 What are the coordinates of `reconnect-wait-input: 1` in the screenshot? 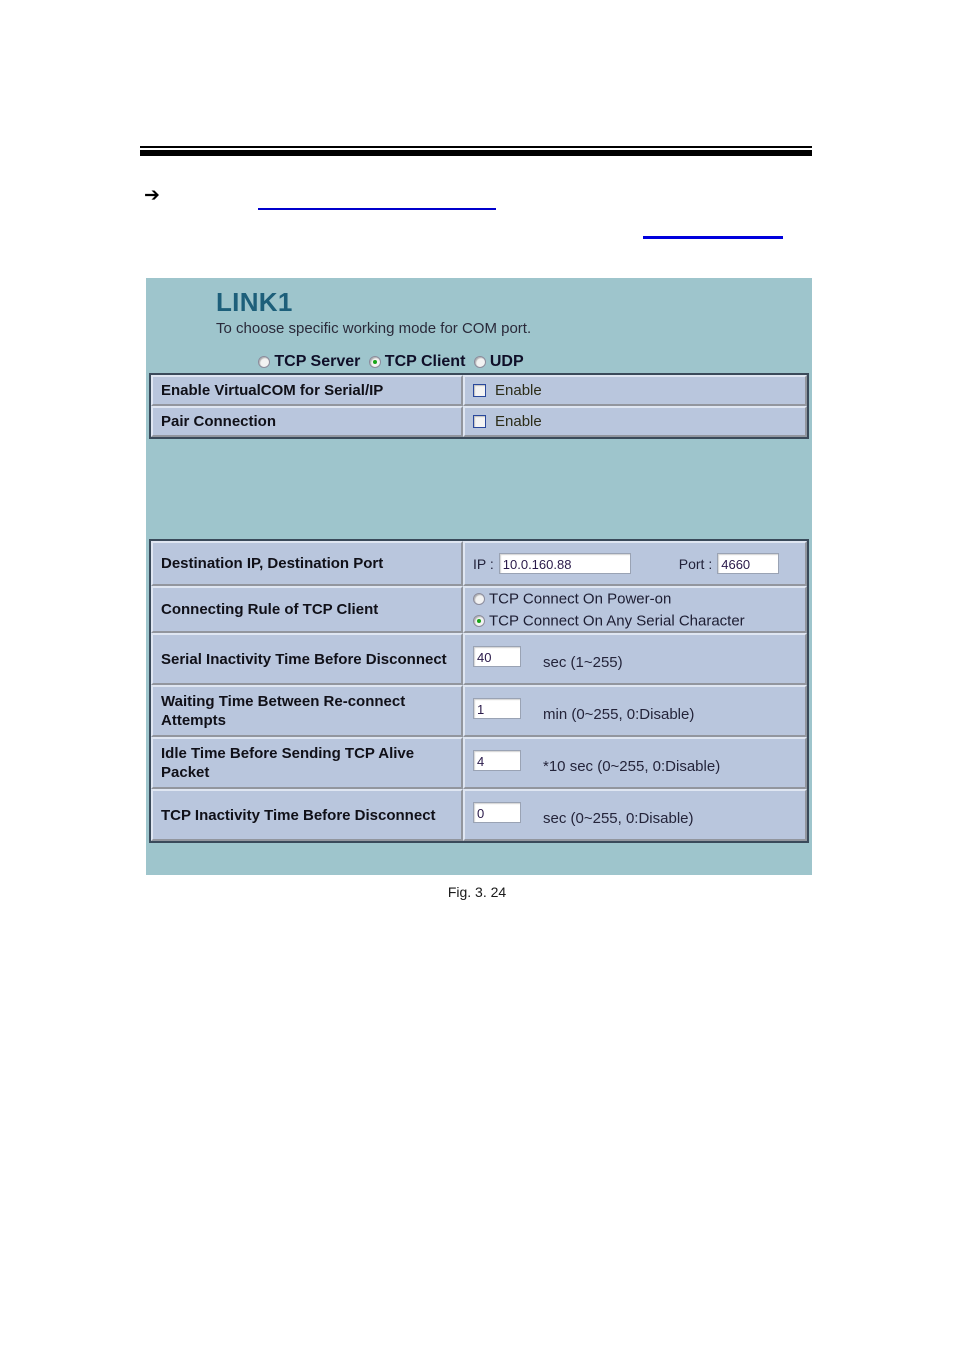 It's located at (497, 708).